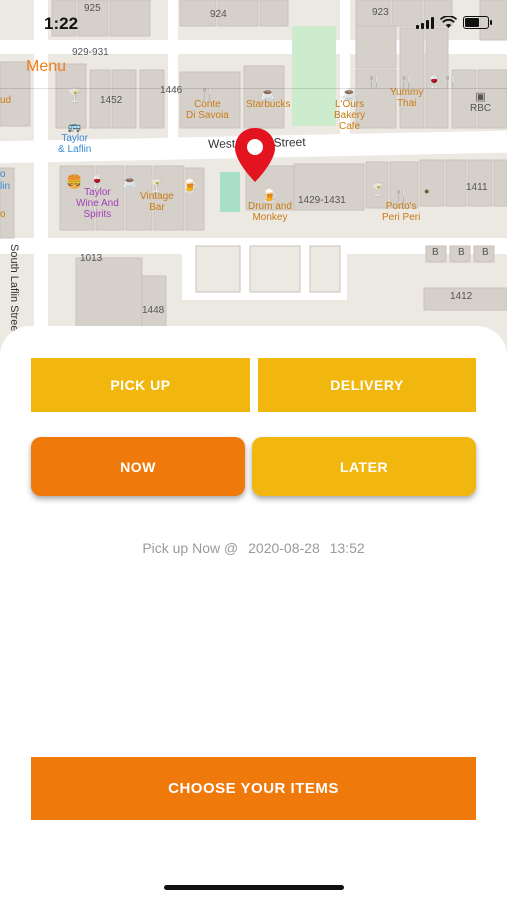  I want to click on poi-conte-di-savoia: 🍴 Conte Di Savoia, so click(207, 103).